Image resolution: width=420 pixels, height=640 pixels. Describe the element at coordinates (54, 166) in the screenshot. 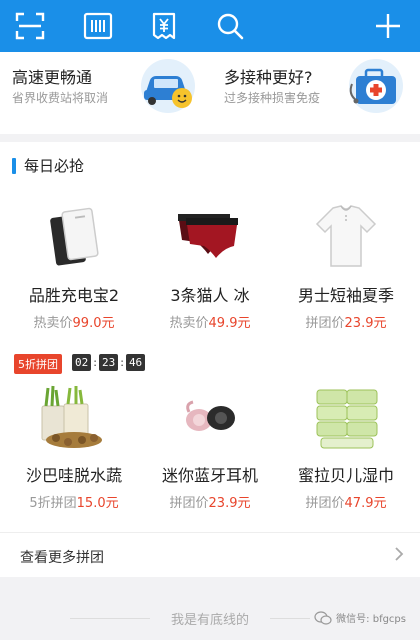

I see `section-title: 每日必抢` at that location.